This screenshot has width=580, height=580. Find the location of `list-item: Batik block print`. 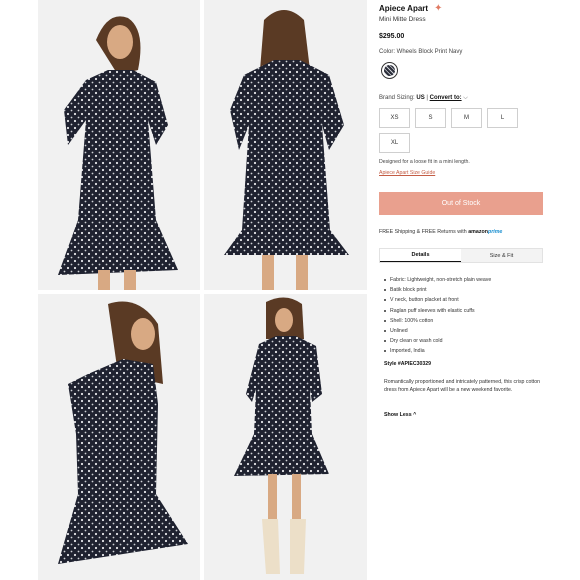

list-item: Batik block print is located at coordinates (437, 290).